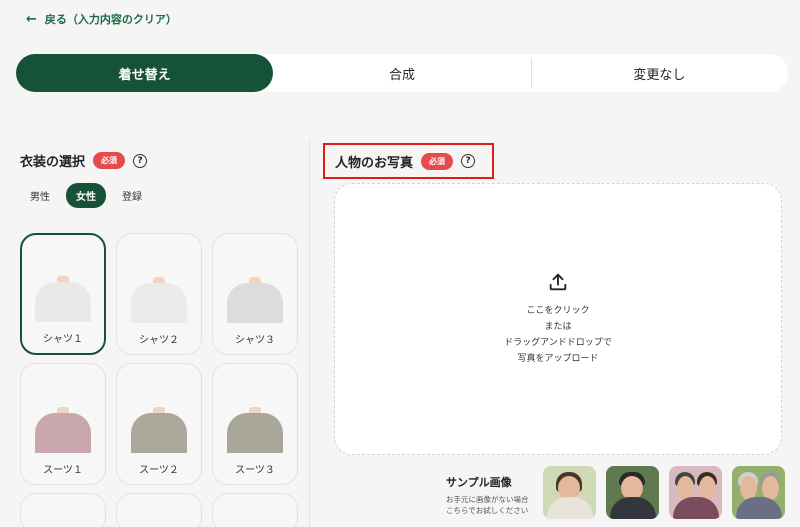  I want to click on filter-registered: 登録, so click(132, 195).